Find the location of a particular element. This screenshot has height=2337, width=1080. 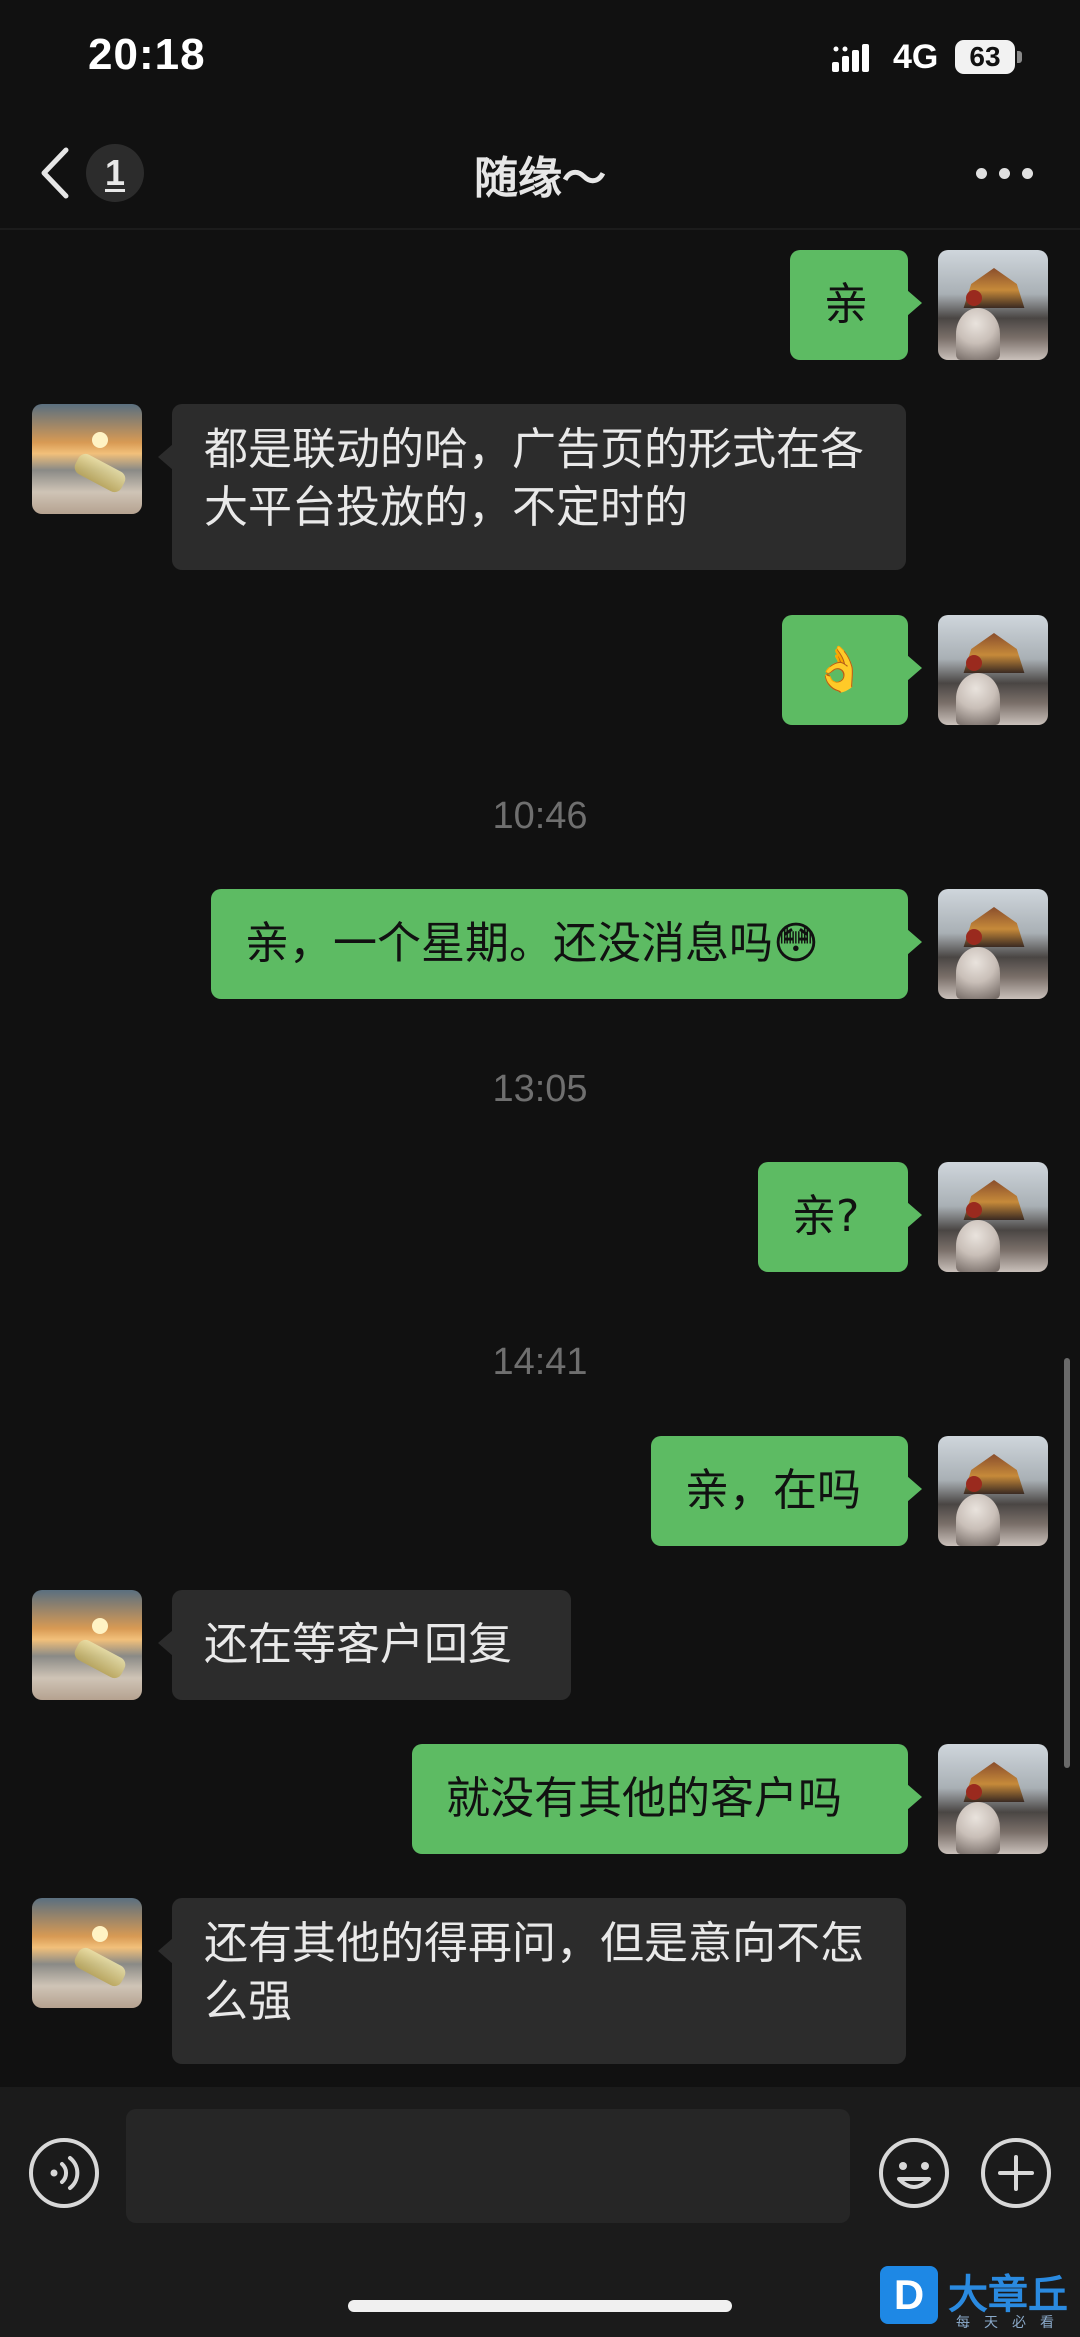

sent-message-bubble: 亲? is located at coordinates (840, 1217).